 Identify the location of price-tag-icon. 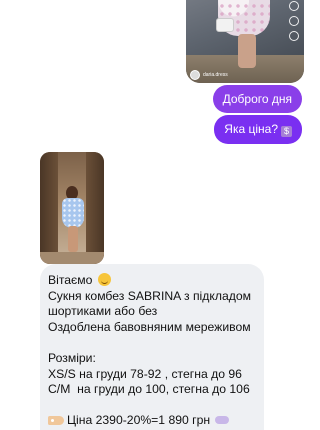
(56, 421).